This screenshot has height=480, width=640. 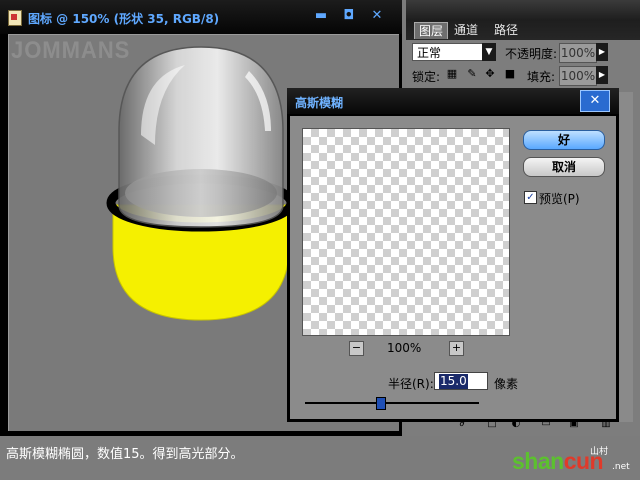 What do you see at coordinates (356, 348) in the screenshot?
I see `zoom-out-button: −` at bounding box center [356, 348].